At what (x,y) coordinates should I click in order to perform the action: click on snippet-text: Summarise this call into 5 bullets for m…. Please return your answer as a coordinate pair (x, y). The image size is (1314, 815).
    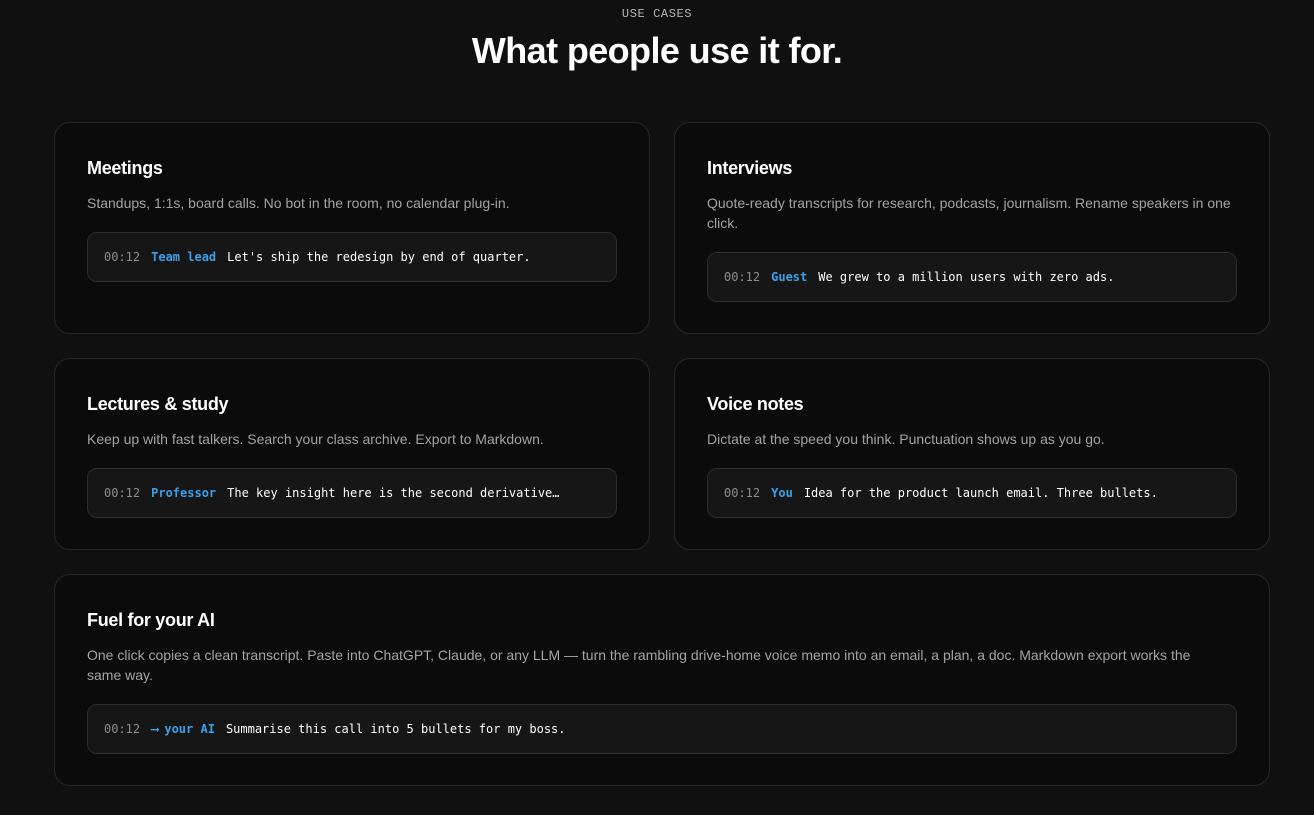
    Looking at the image, I should click on (395, 729).